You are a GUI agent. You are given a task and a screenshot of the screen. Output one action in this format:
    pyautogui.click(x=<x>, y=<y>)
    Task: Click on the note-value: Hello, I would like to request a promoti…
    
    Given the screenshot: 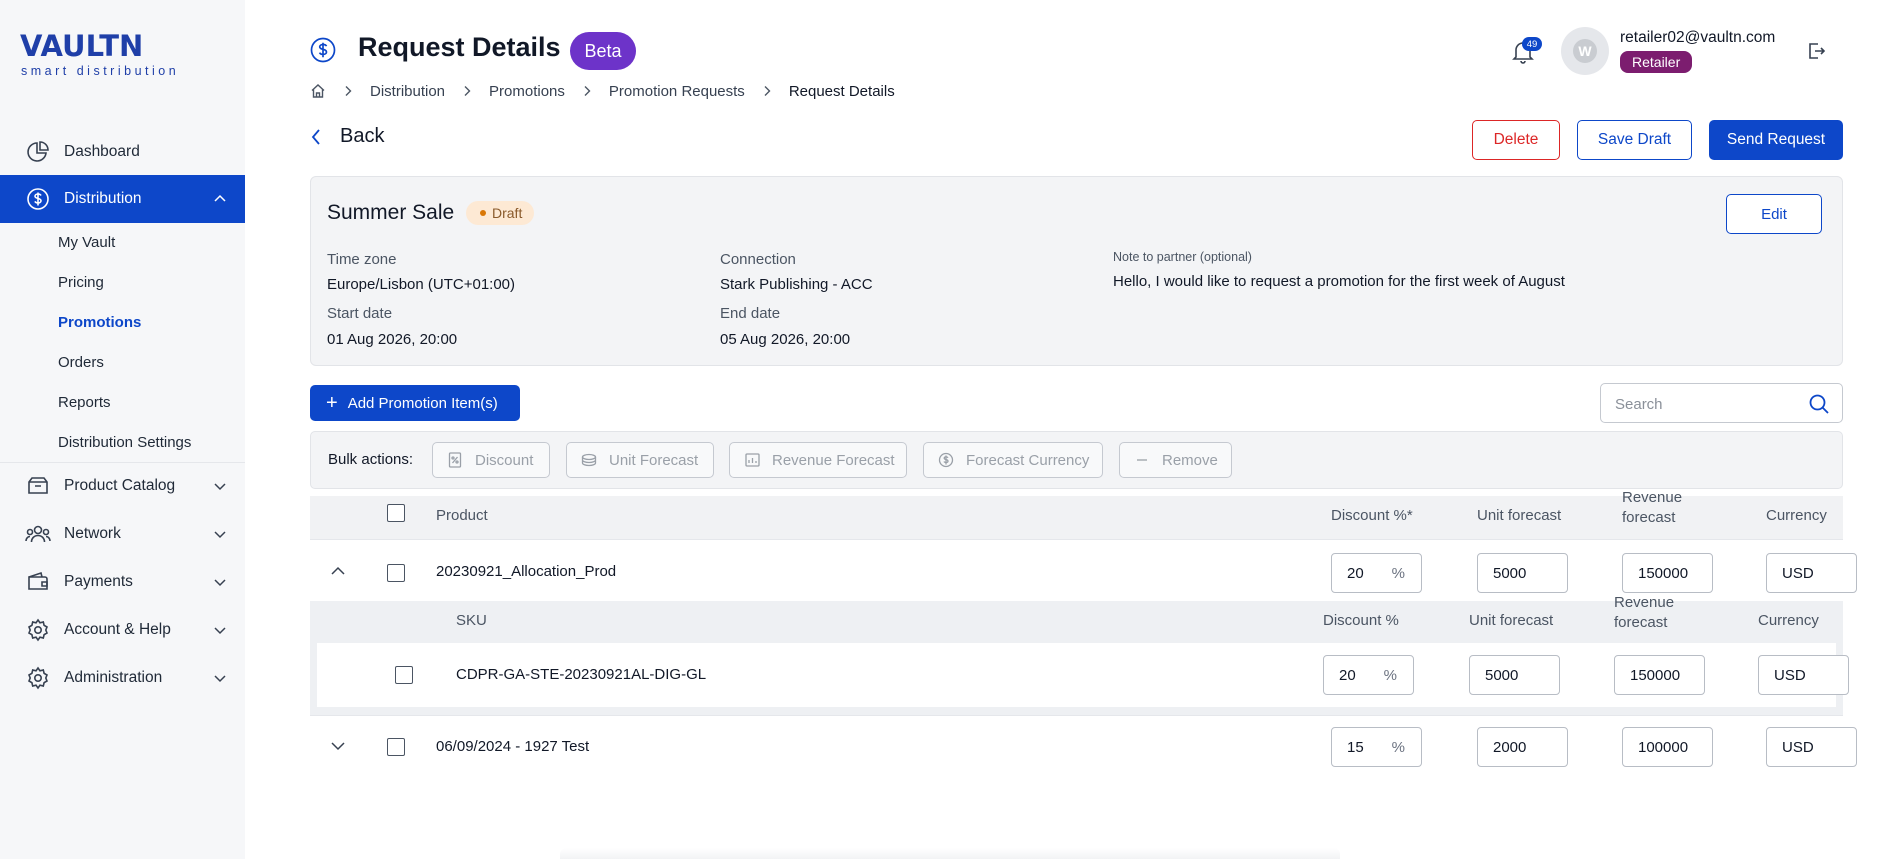 What is the action you would take?
    pyautogui.click(x=1339, y=281)
    